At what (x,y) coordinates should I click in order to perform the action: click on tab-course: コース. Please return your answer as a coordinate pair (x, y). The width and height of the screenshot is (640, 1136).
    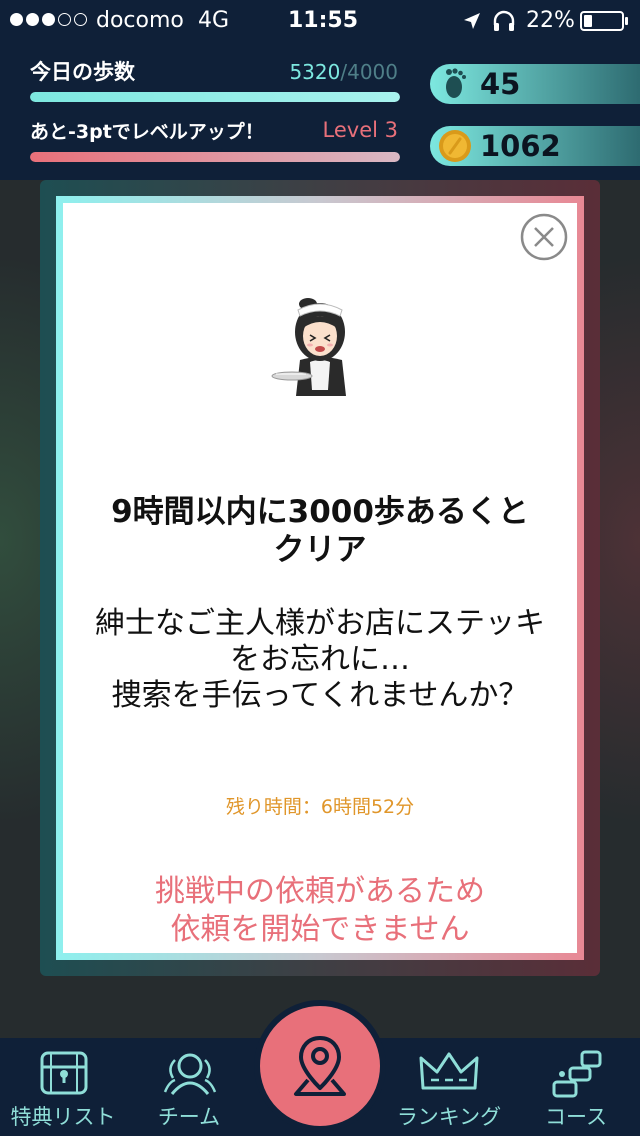
    Looking at the image, I should click on (576, 1087).